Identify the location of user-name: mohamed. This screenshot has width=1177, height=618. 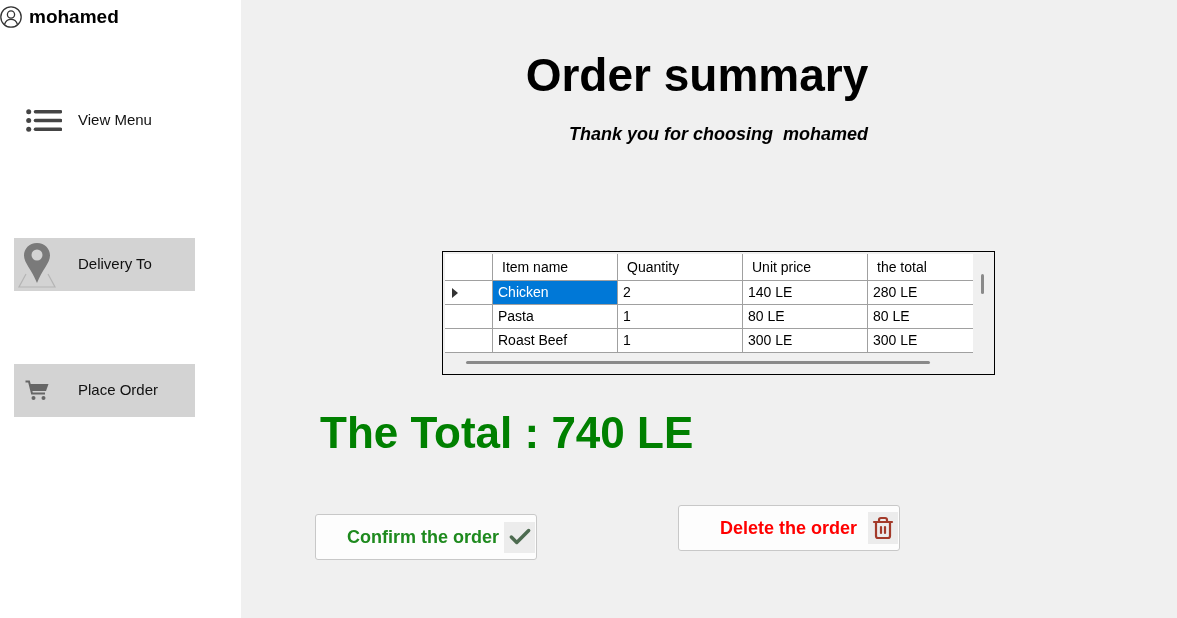
(74, 16).